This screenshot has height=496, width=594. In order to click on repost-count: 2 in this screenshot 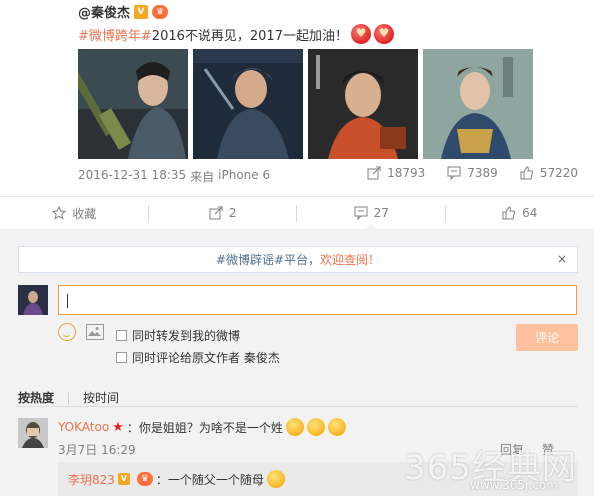, I will do `click(232, 213)`.